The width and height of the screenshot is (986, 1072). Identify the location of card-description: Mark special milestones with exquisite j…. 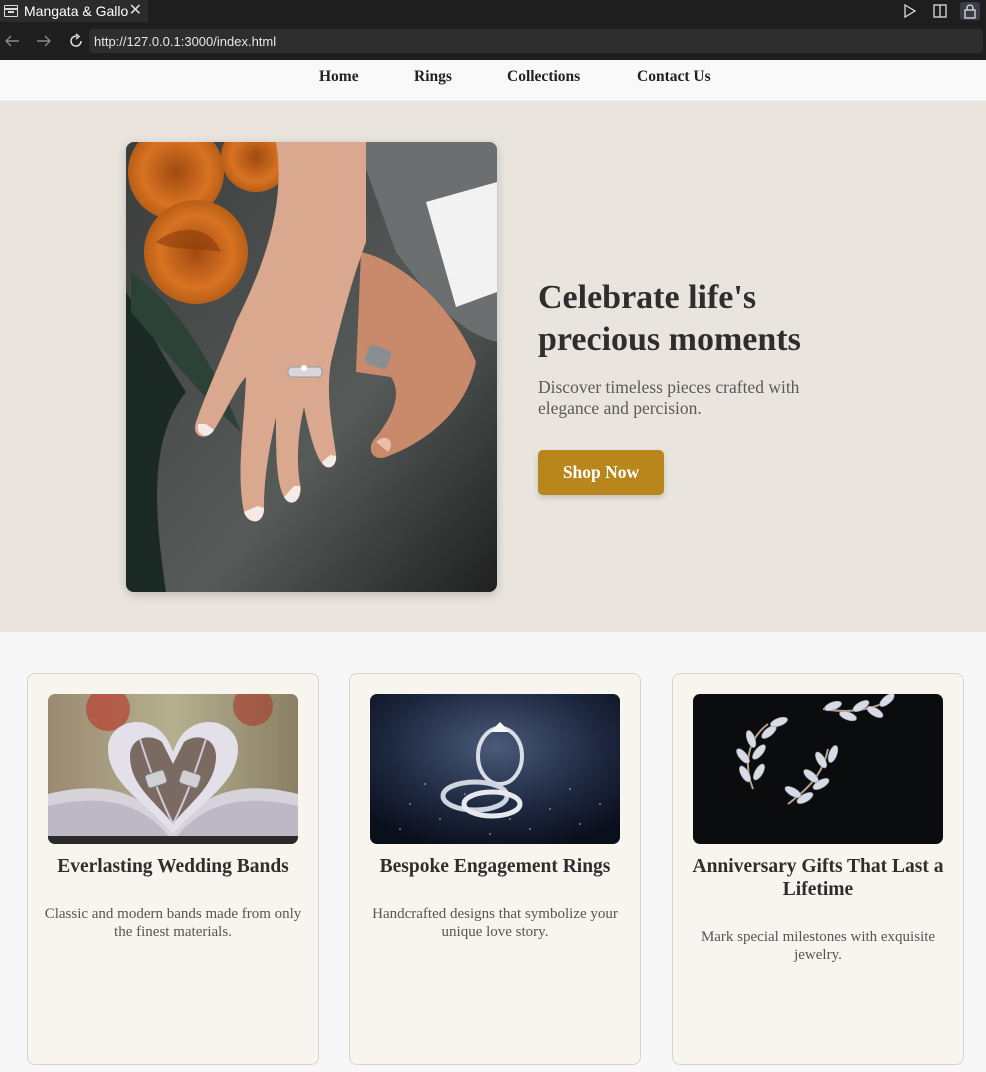
(818, 946).